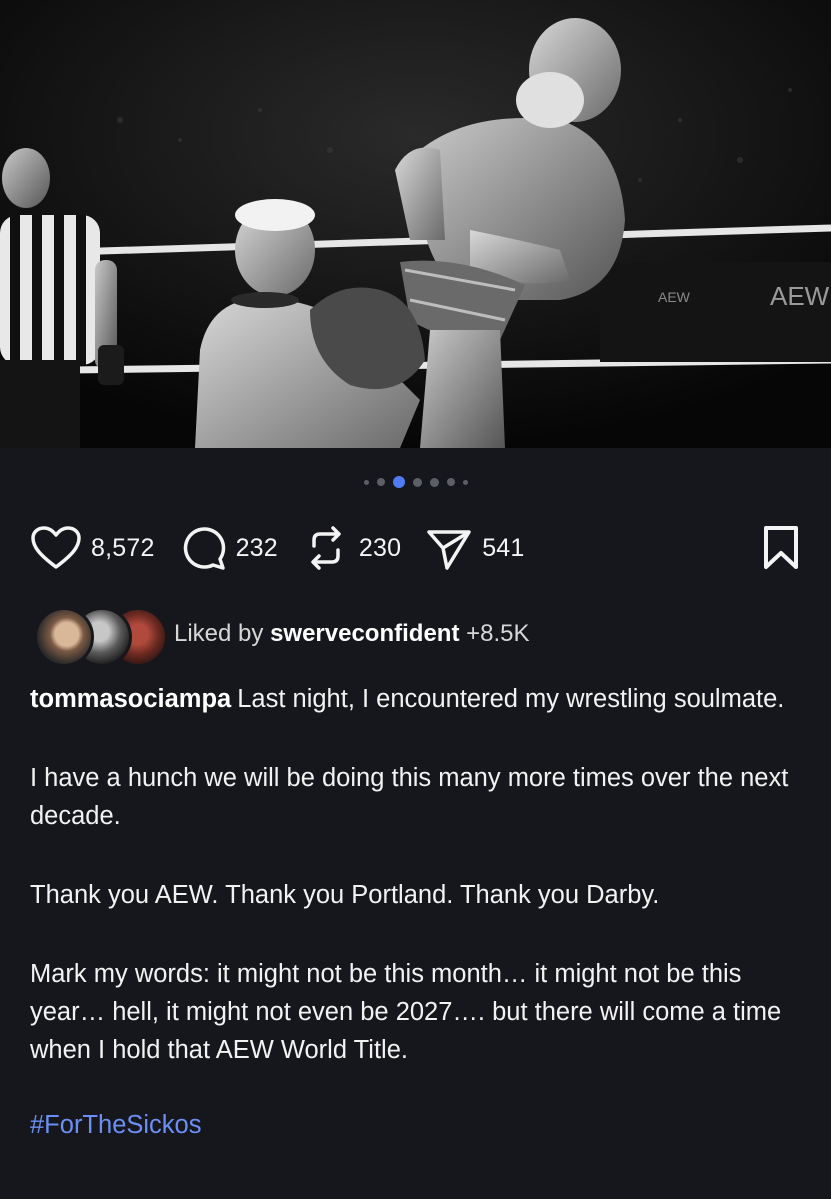 Image resolution: width=831 pixels, height=1199 pixels. Describe the element at coordinates (256, 547) in the screenshot. I see `comment-count: 232` at that location.